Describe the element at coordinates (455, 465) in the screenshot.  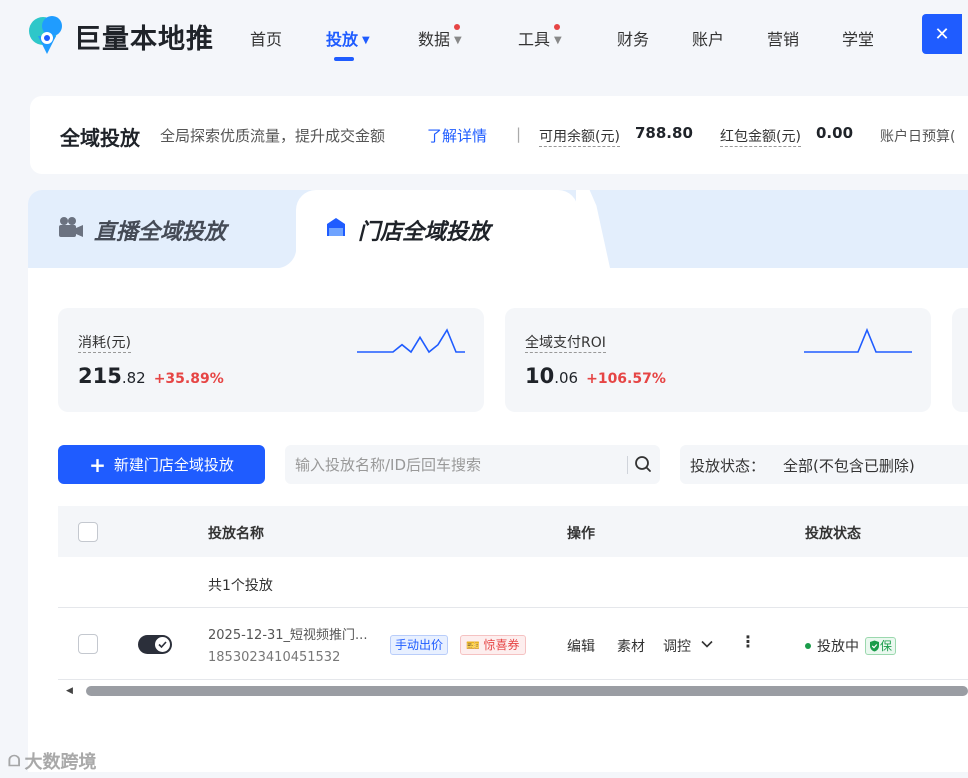
I see `search-input` at that location.